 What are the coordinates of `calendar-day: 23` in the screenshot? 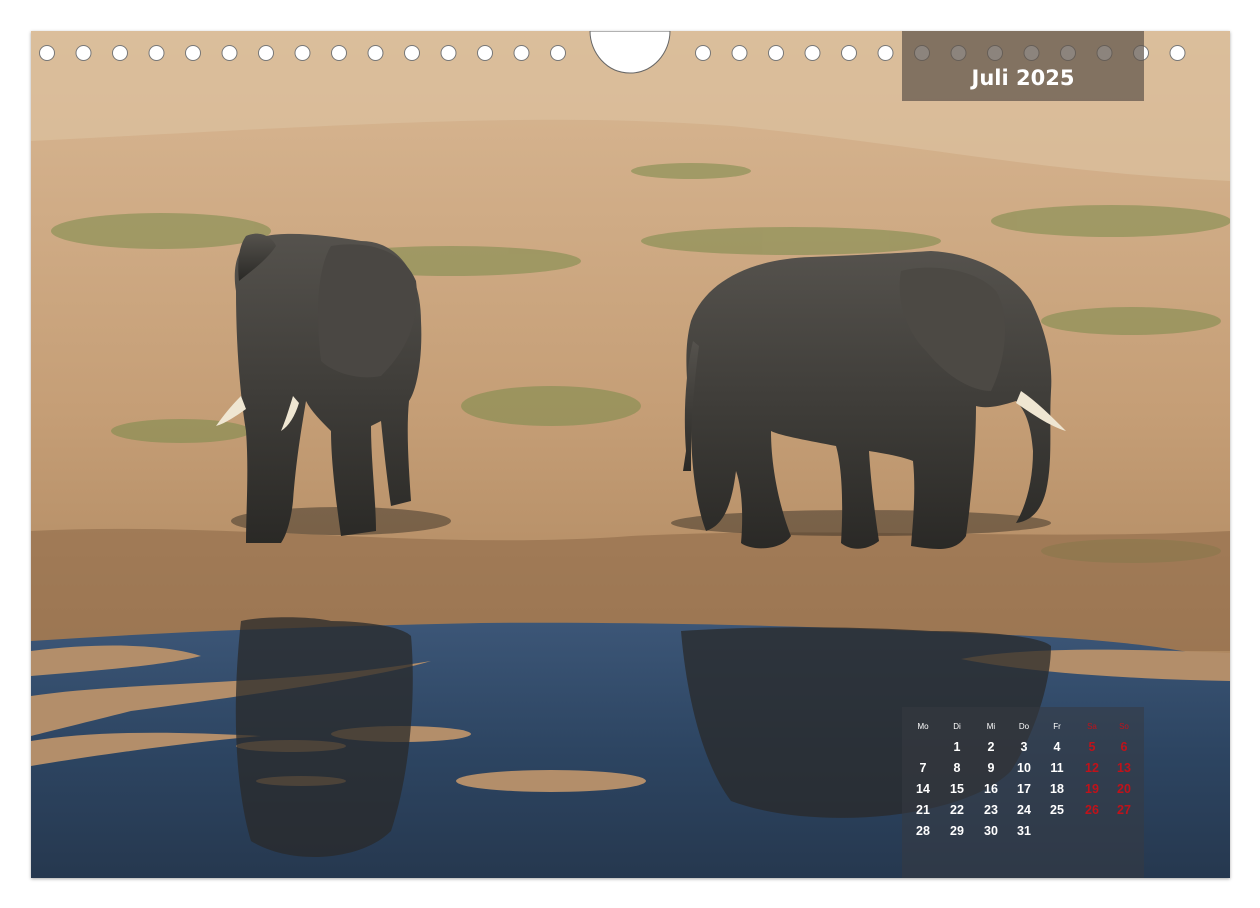 It's located at (991, 810).